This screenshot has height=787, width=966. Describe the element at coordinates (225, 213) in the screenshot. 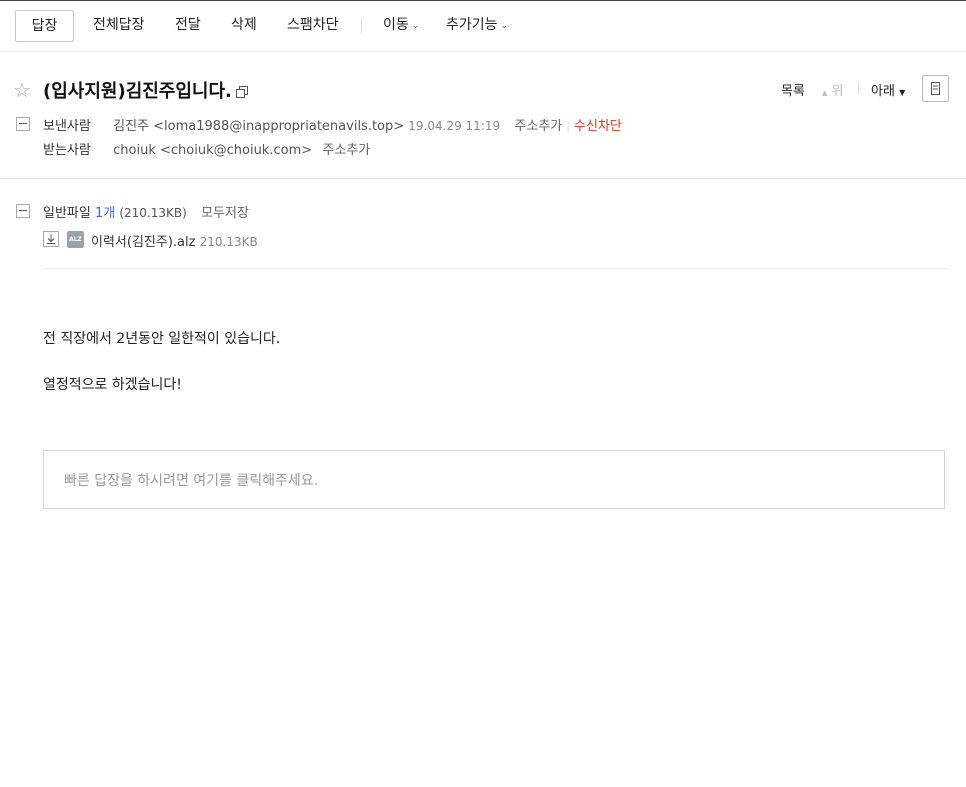

I see `save-all-link: 모두저장` at that location.